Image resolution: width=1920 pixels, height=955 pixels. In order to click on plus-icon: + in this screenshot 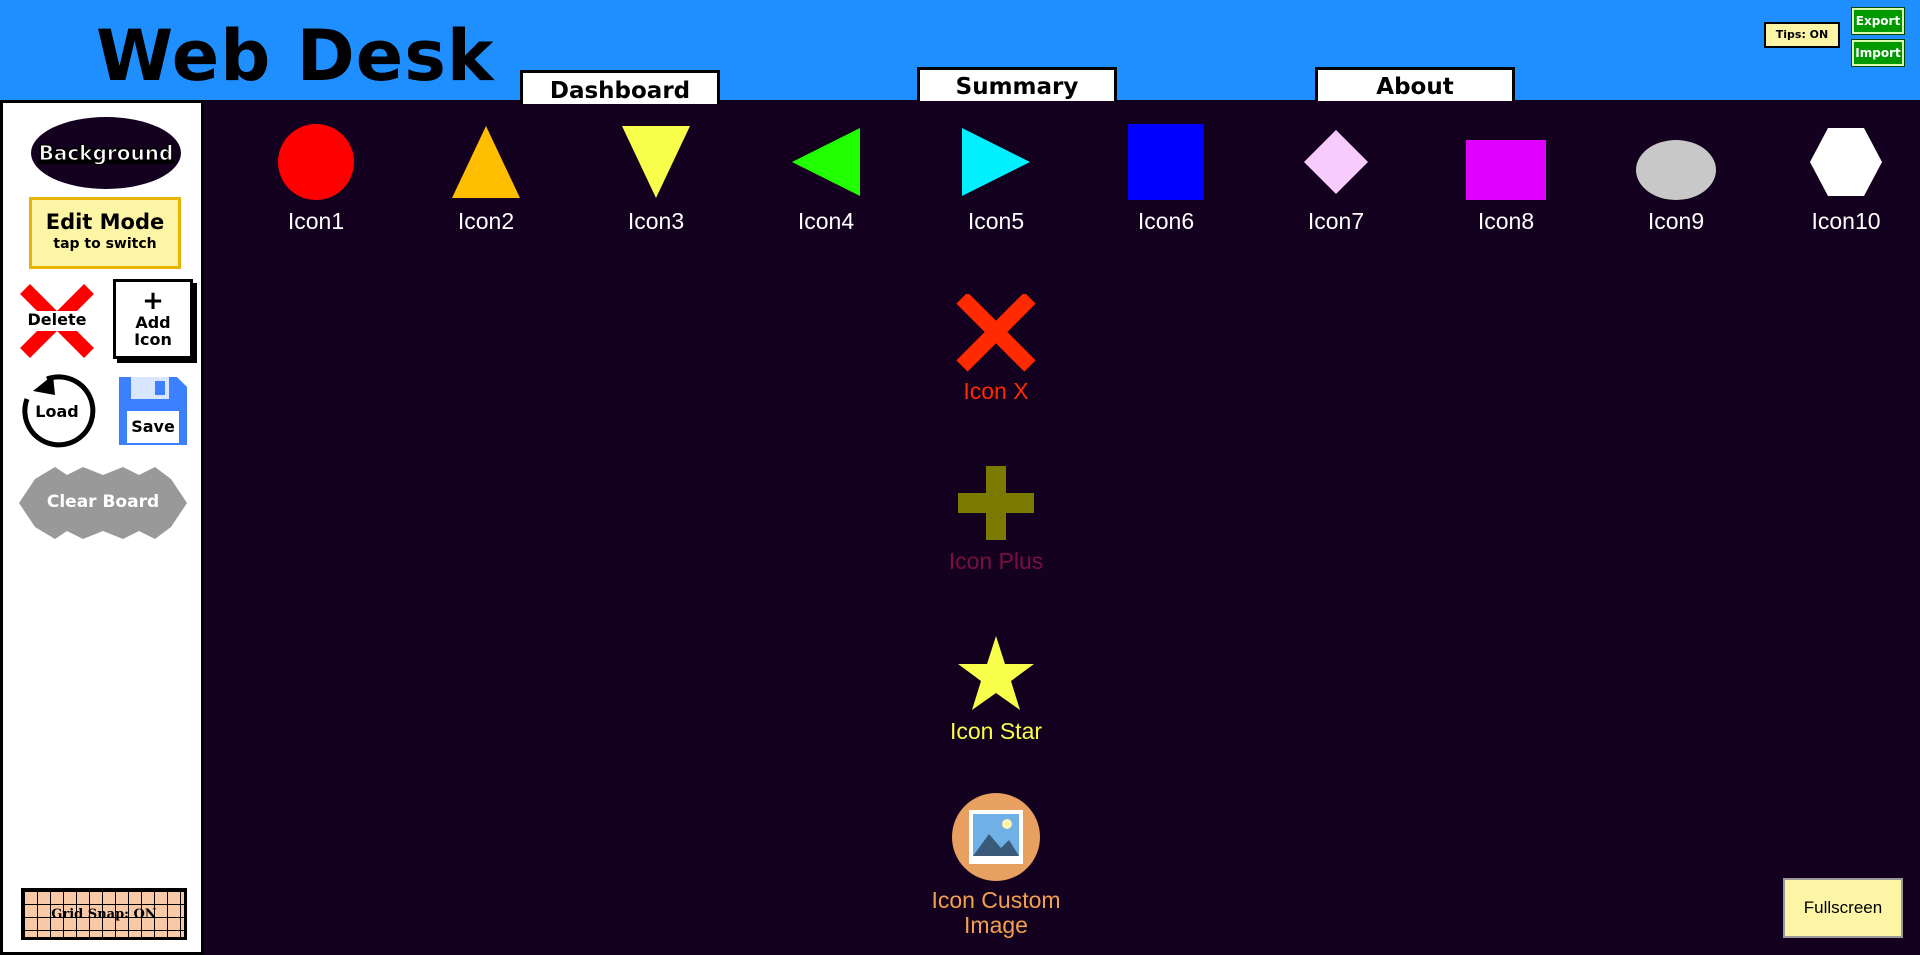, I will do `click(153, 301)`.